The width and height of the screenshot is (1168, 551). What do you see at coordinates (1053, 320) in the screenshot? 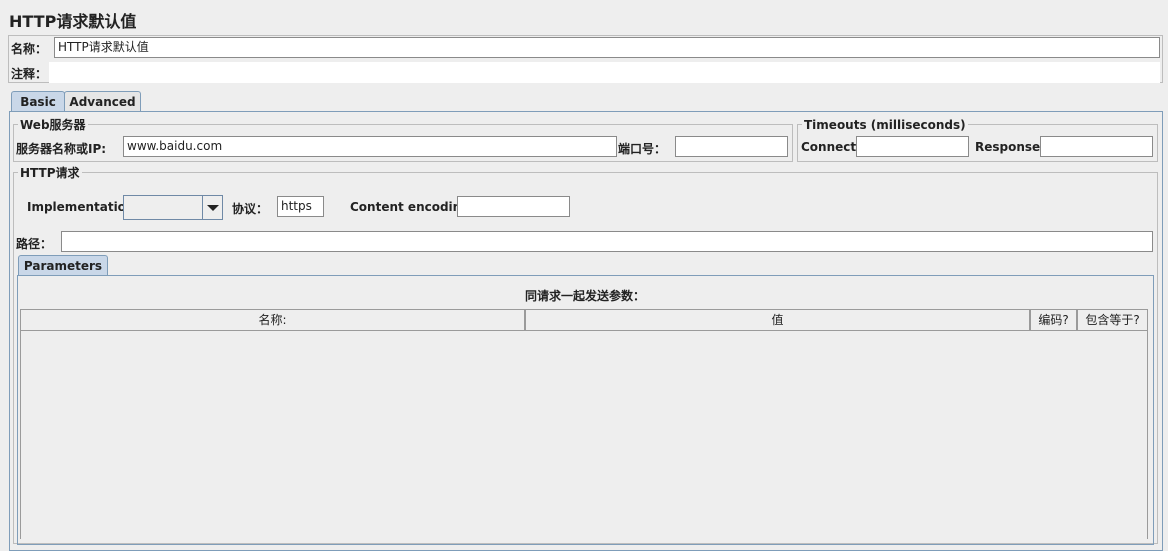
I see `column-header-encode: 编码?` at bounding box center [1053, 320].